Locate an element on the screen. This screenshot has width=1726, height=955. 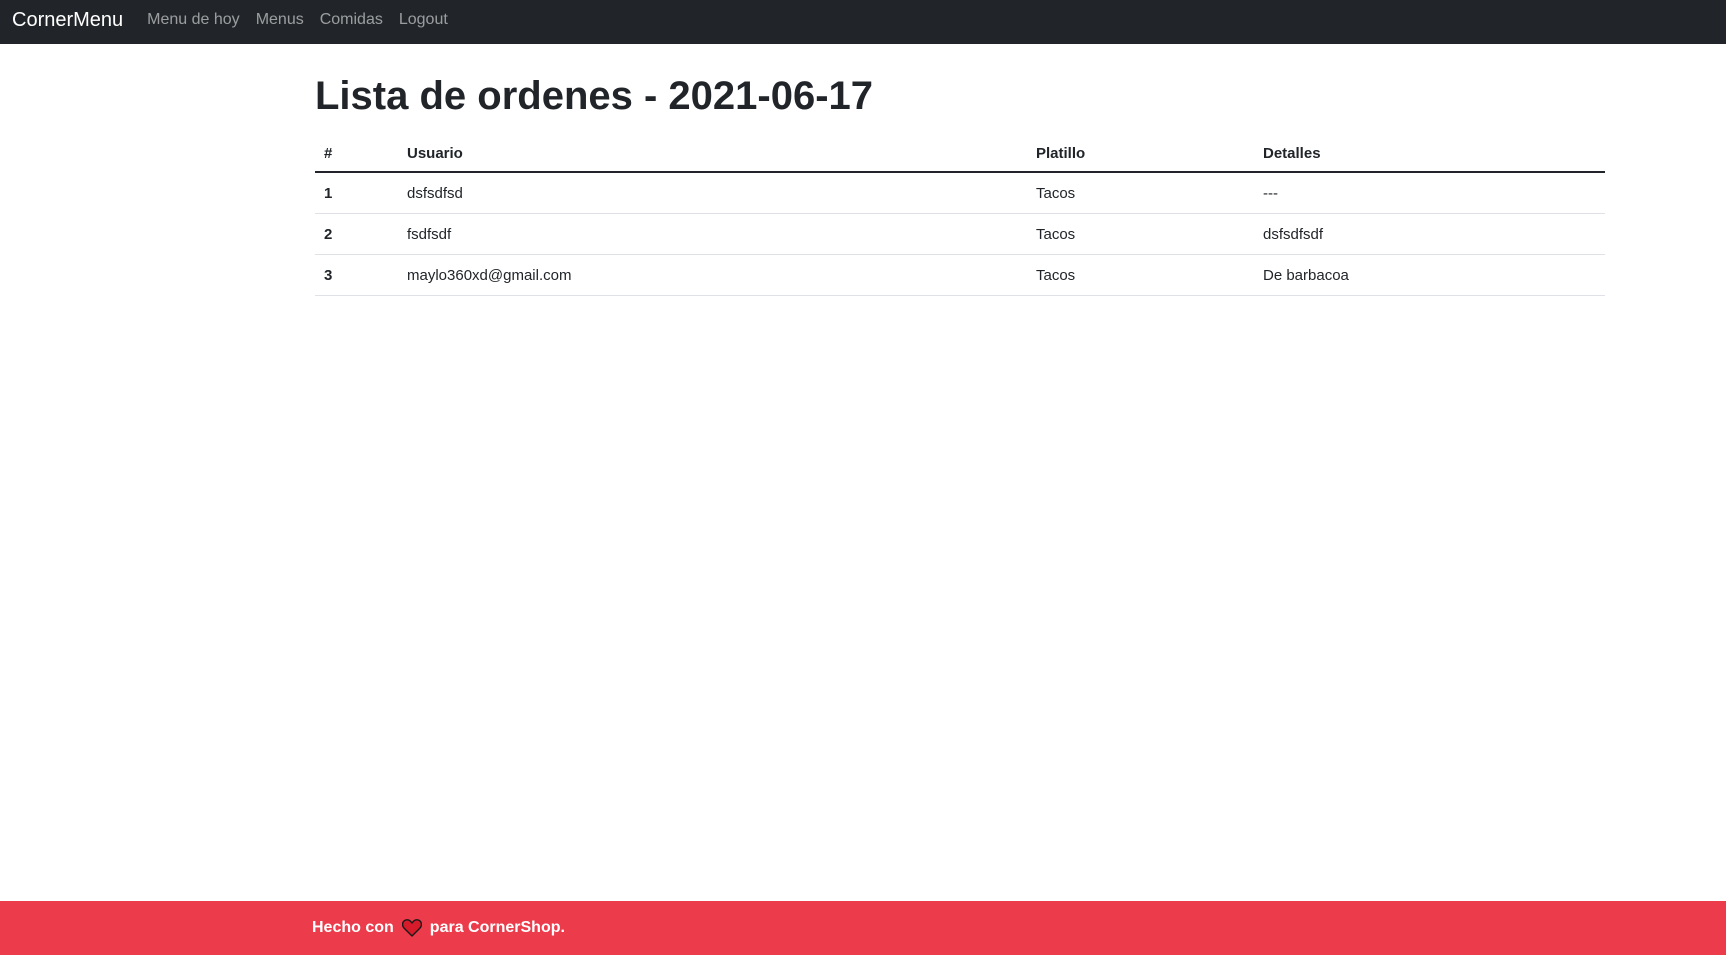
nav-link-menus: Menus is located at coordinates (280, 22).